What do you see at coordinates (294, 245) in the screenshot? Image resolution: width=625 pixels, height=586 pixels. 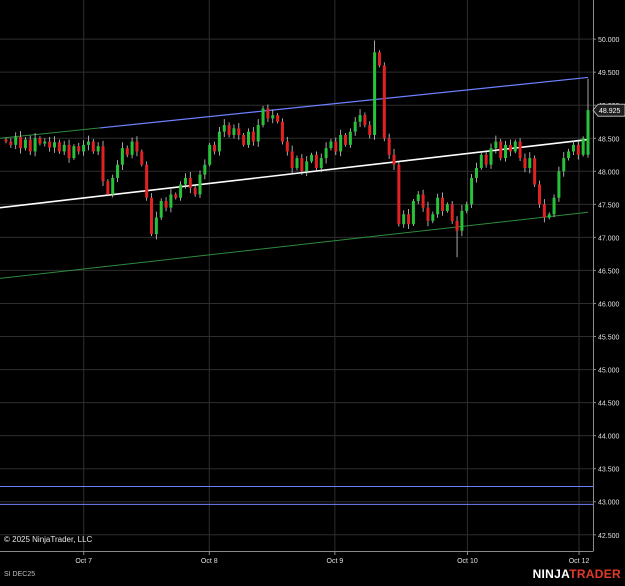 I see `trendline-lower-channel` at bounding box center [294, 245].